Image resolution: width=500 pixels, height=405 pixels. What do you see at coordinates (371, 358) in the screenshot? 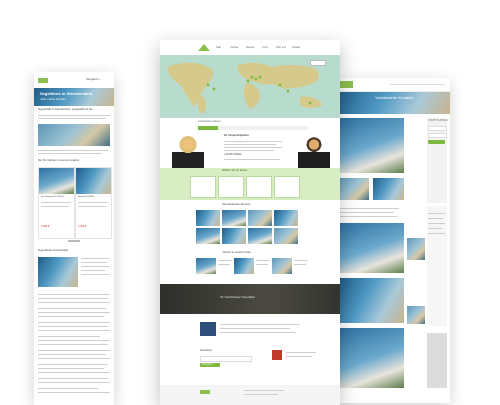
I see `right-coast-photo` at bounding box center [371, 358].